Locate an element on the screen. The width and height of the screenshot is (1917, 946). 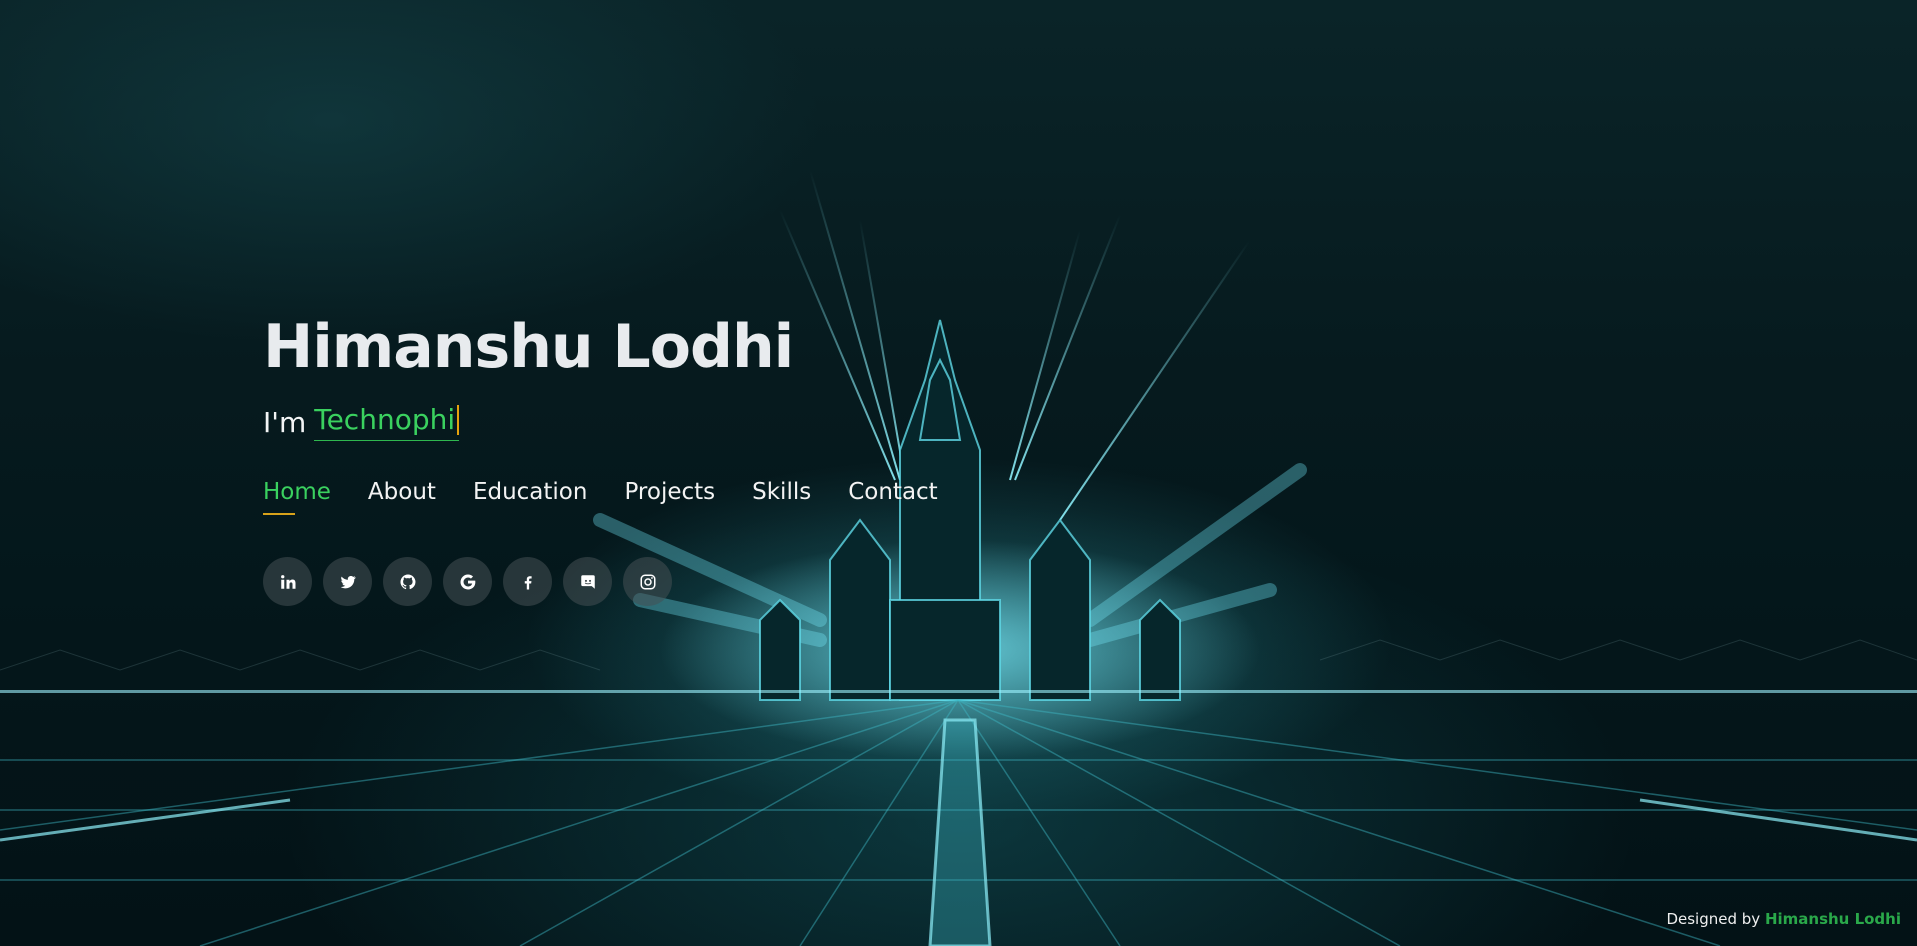
facebook-icon is located at coordinates (528, 582).